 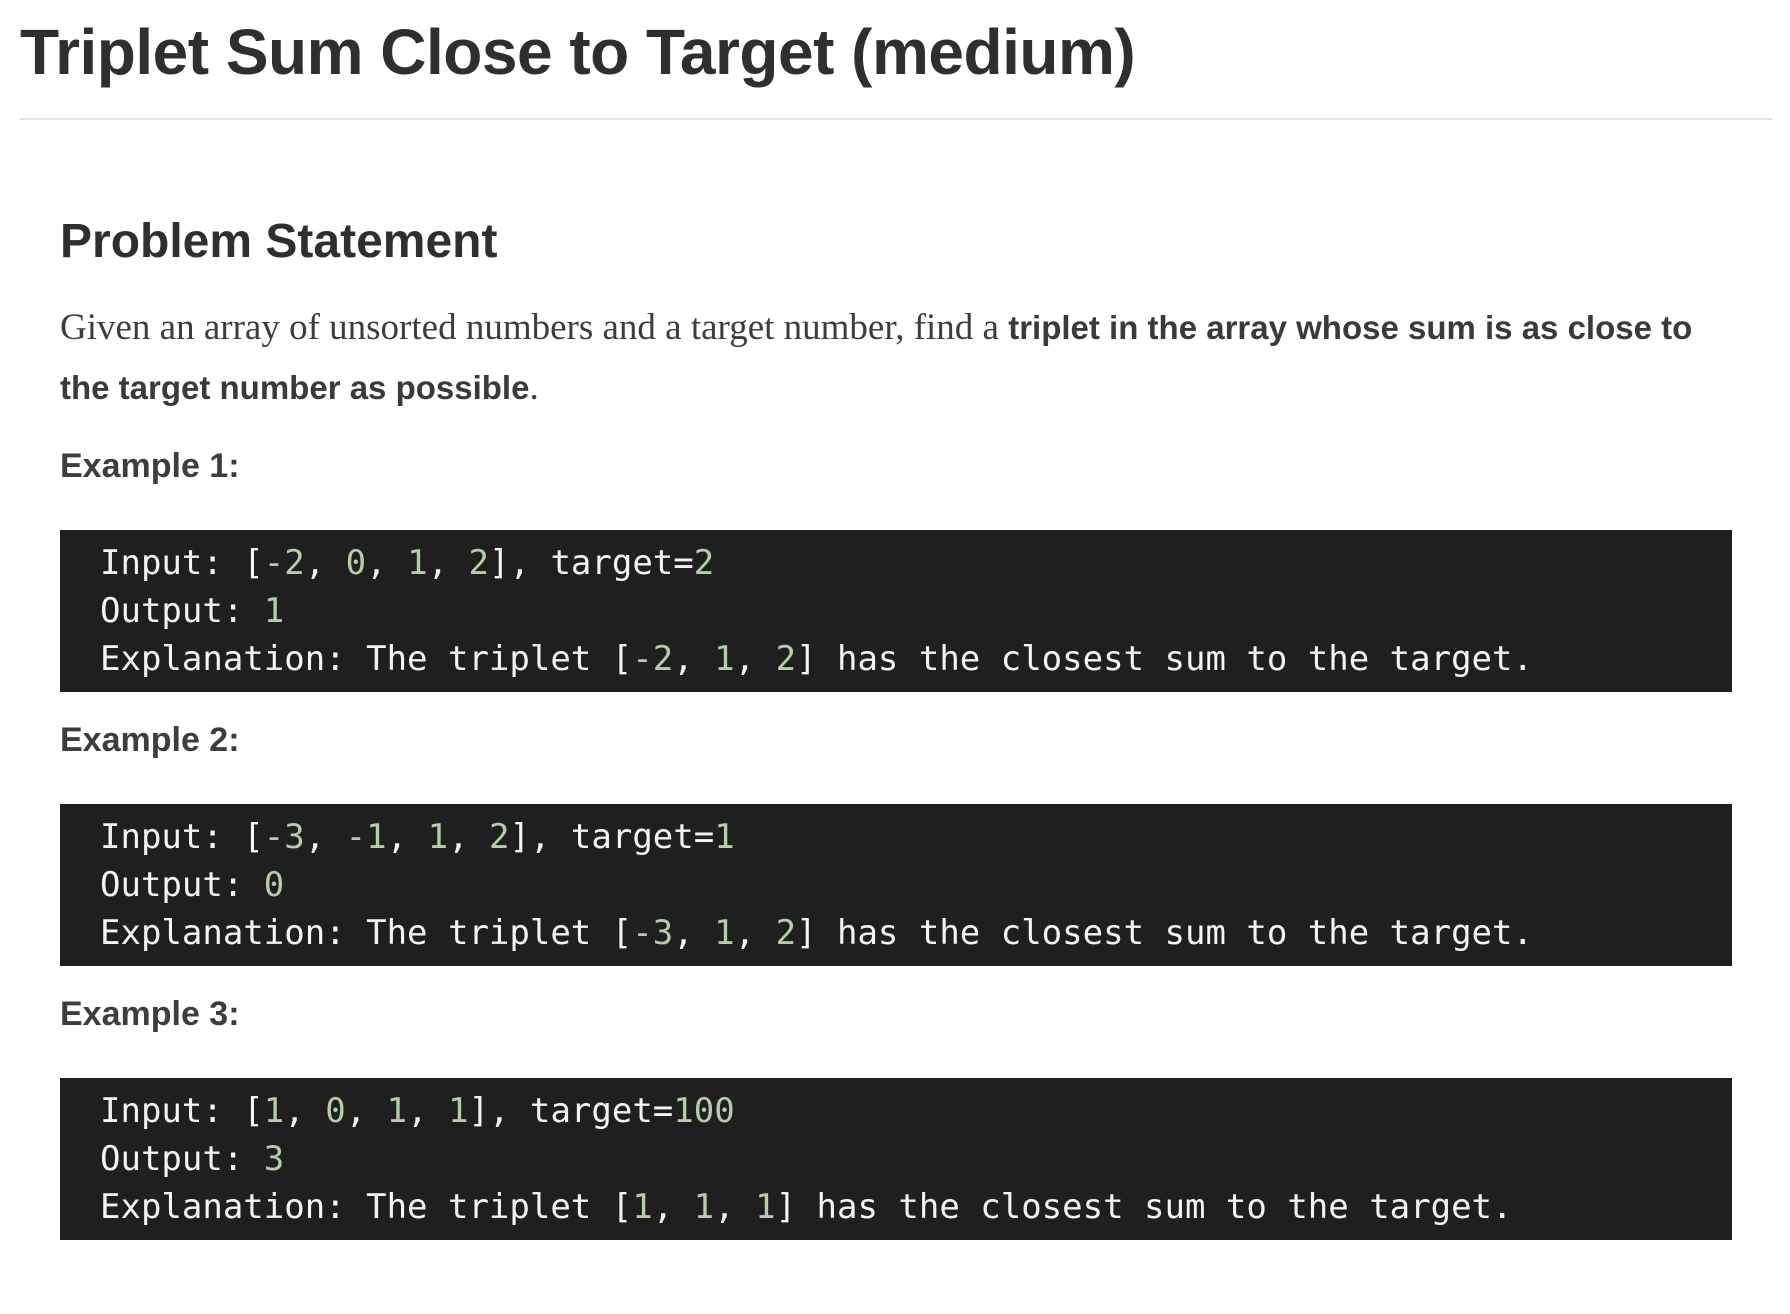 What do you see at coordinates (896, 119) in the screenshot?
I see `title-divider` at bounding box center [896, 119].